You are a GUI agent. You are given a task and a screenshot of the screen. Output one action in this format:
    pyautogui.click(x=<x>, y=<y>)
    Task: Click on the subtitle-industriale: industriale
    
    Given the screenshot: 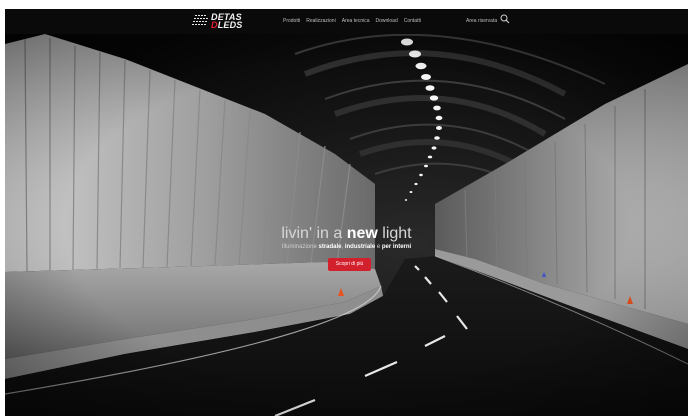 What is the action you would take?
    pyautogui.click(x=360, y=247)
    